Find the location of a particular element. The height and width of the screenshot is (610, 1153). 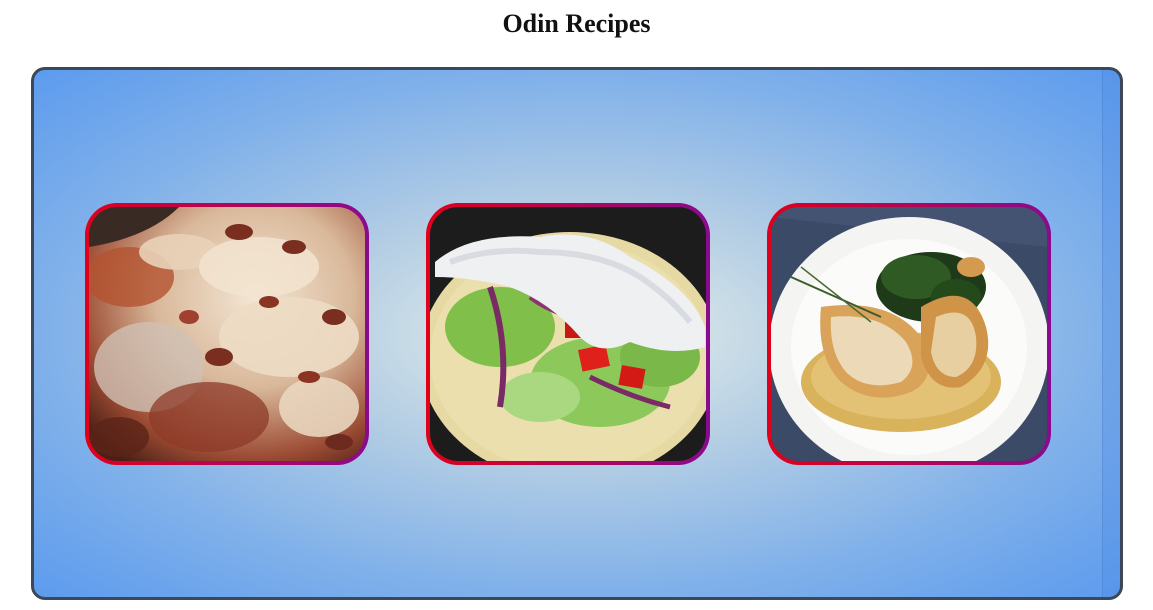

recipe-card-lasagna is located at coordinates (227, 334).